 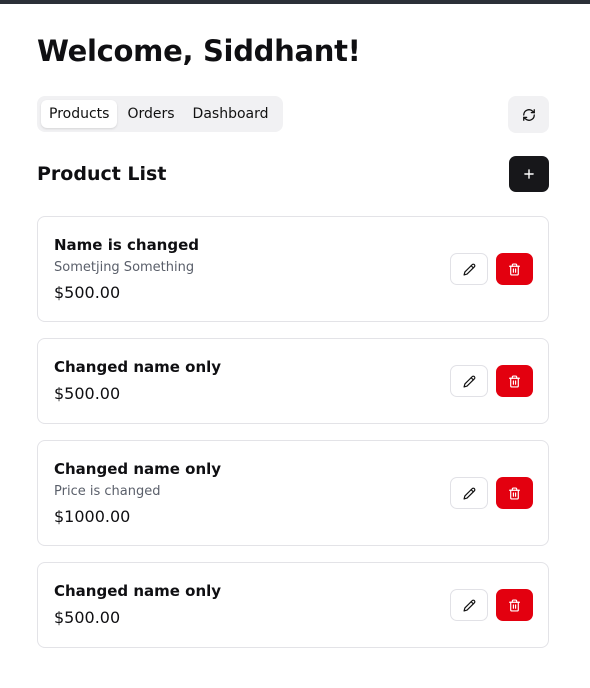 What do you see at coordinates (79, 114) in the screenshot?
I see `tab-products: Products` at bounding box center [79, 114].